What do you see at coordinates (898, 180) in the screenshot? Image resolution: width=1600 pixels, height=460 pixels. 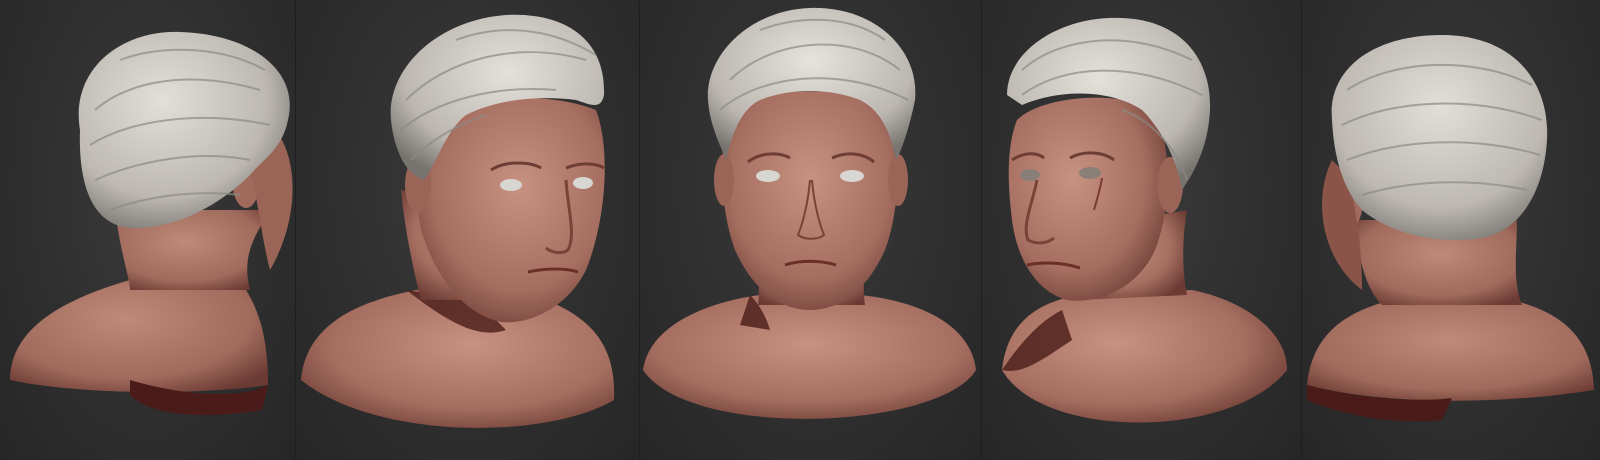 I see `ear-right` at bounding box center [898, 180].